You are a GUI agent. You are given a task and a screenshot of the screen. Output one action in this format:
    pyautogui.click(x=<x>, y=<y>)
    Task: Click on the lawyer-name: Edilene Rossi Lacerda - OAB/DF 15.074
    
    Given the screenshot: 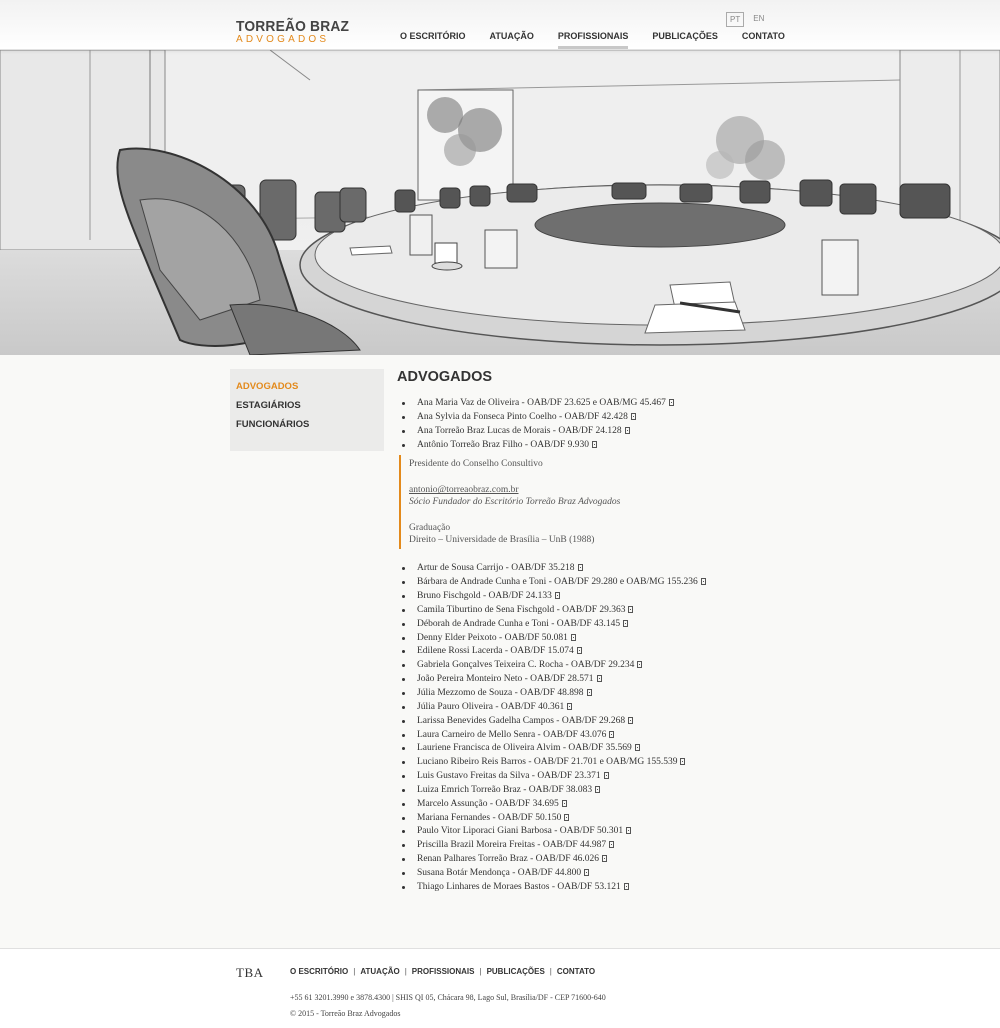 What is the action you would take?
    pyautogui.click(x=495, y=651)
    